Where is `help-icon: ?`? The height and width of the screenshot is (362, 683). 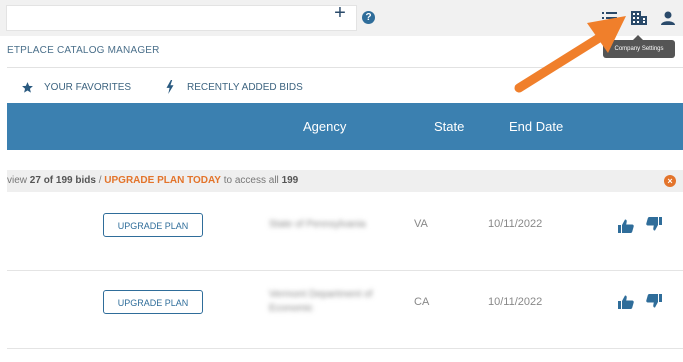 help-icon: ? is located at coordinates (368, 17).